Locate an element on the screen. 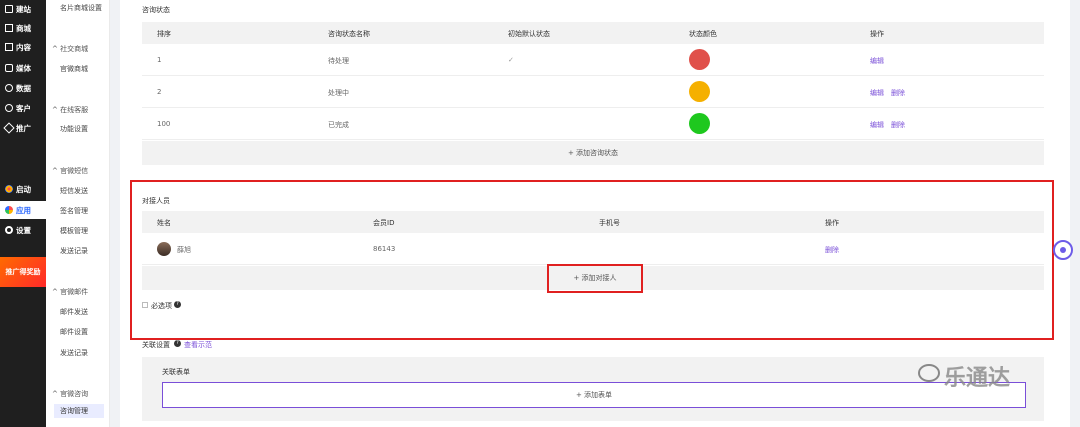 Image resolution: width=1080 pixels, height=427 pixels. table-row: 100 已完成 编辑 删除 is located at coordinates (593, 124).